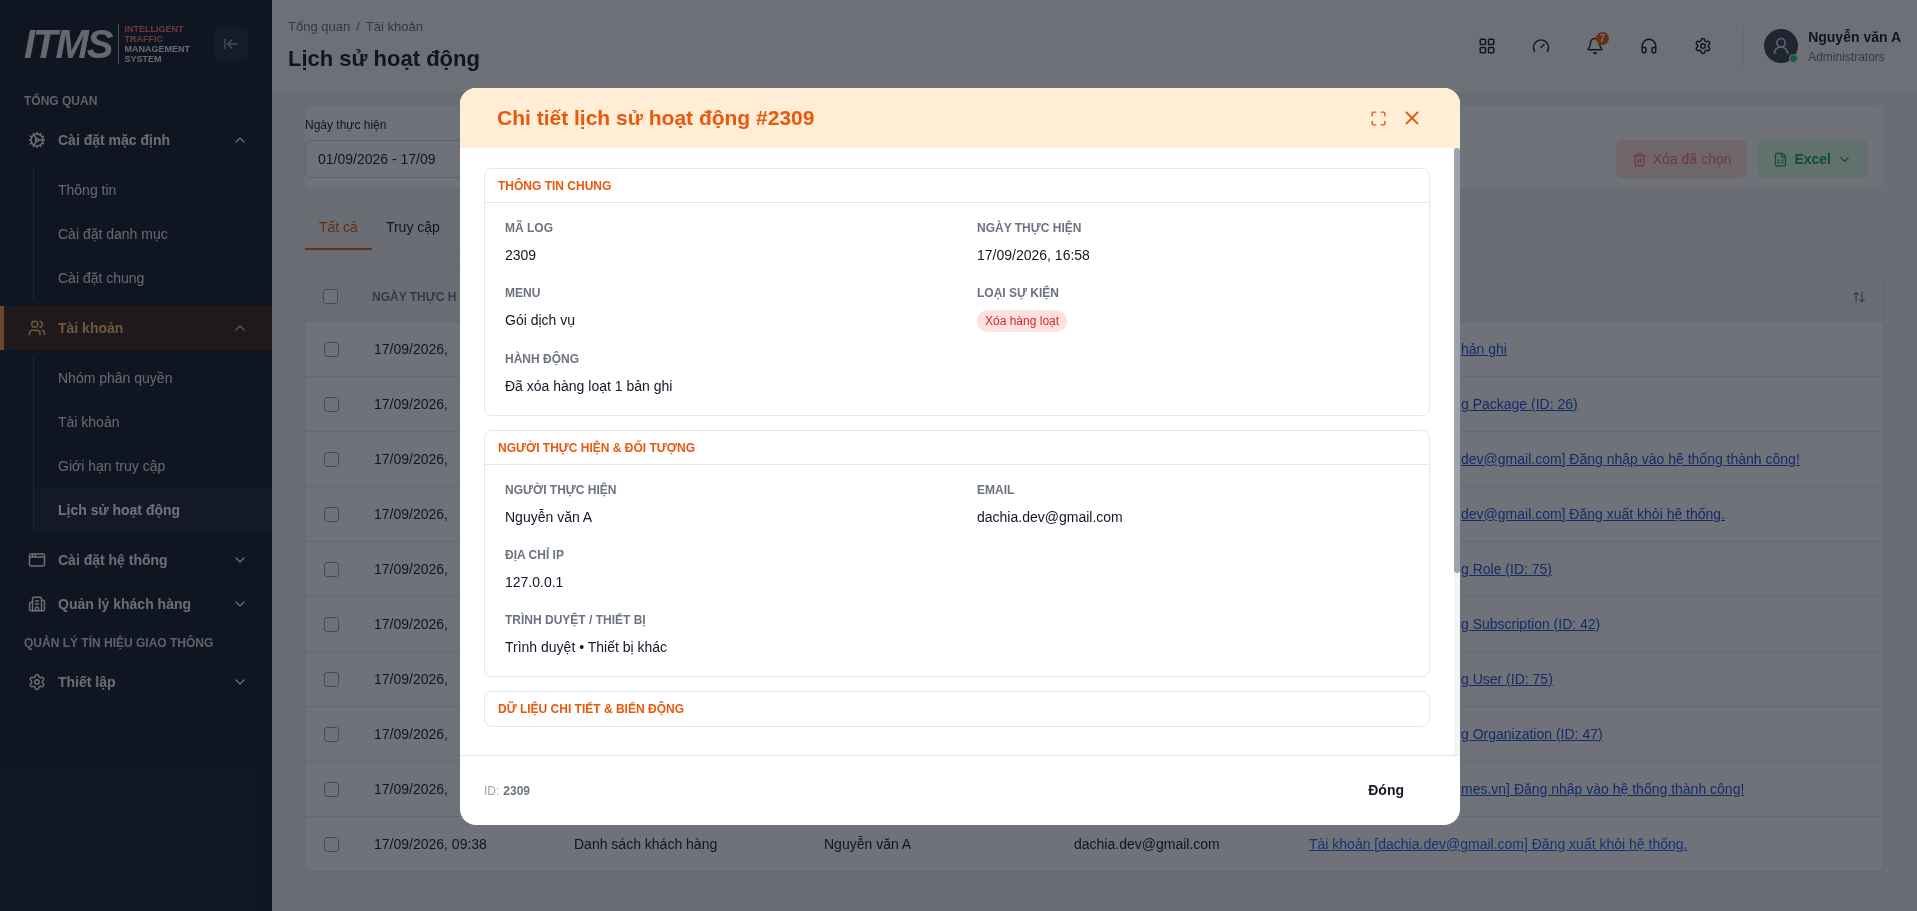  What do you see at coordinates (534, 555) in the screenshot?
I see `field-label: ĐỊA CHỈ IP` at bounding box center [534, 555].